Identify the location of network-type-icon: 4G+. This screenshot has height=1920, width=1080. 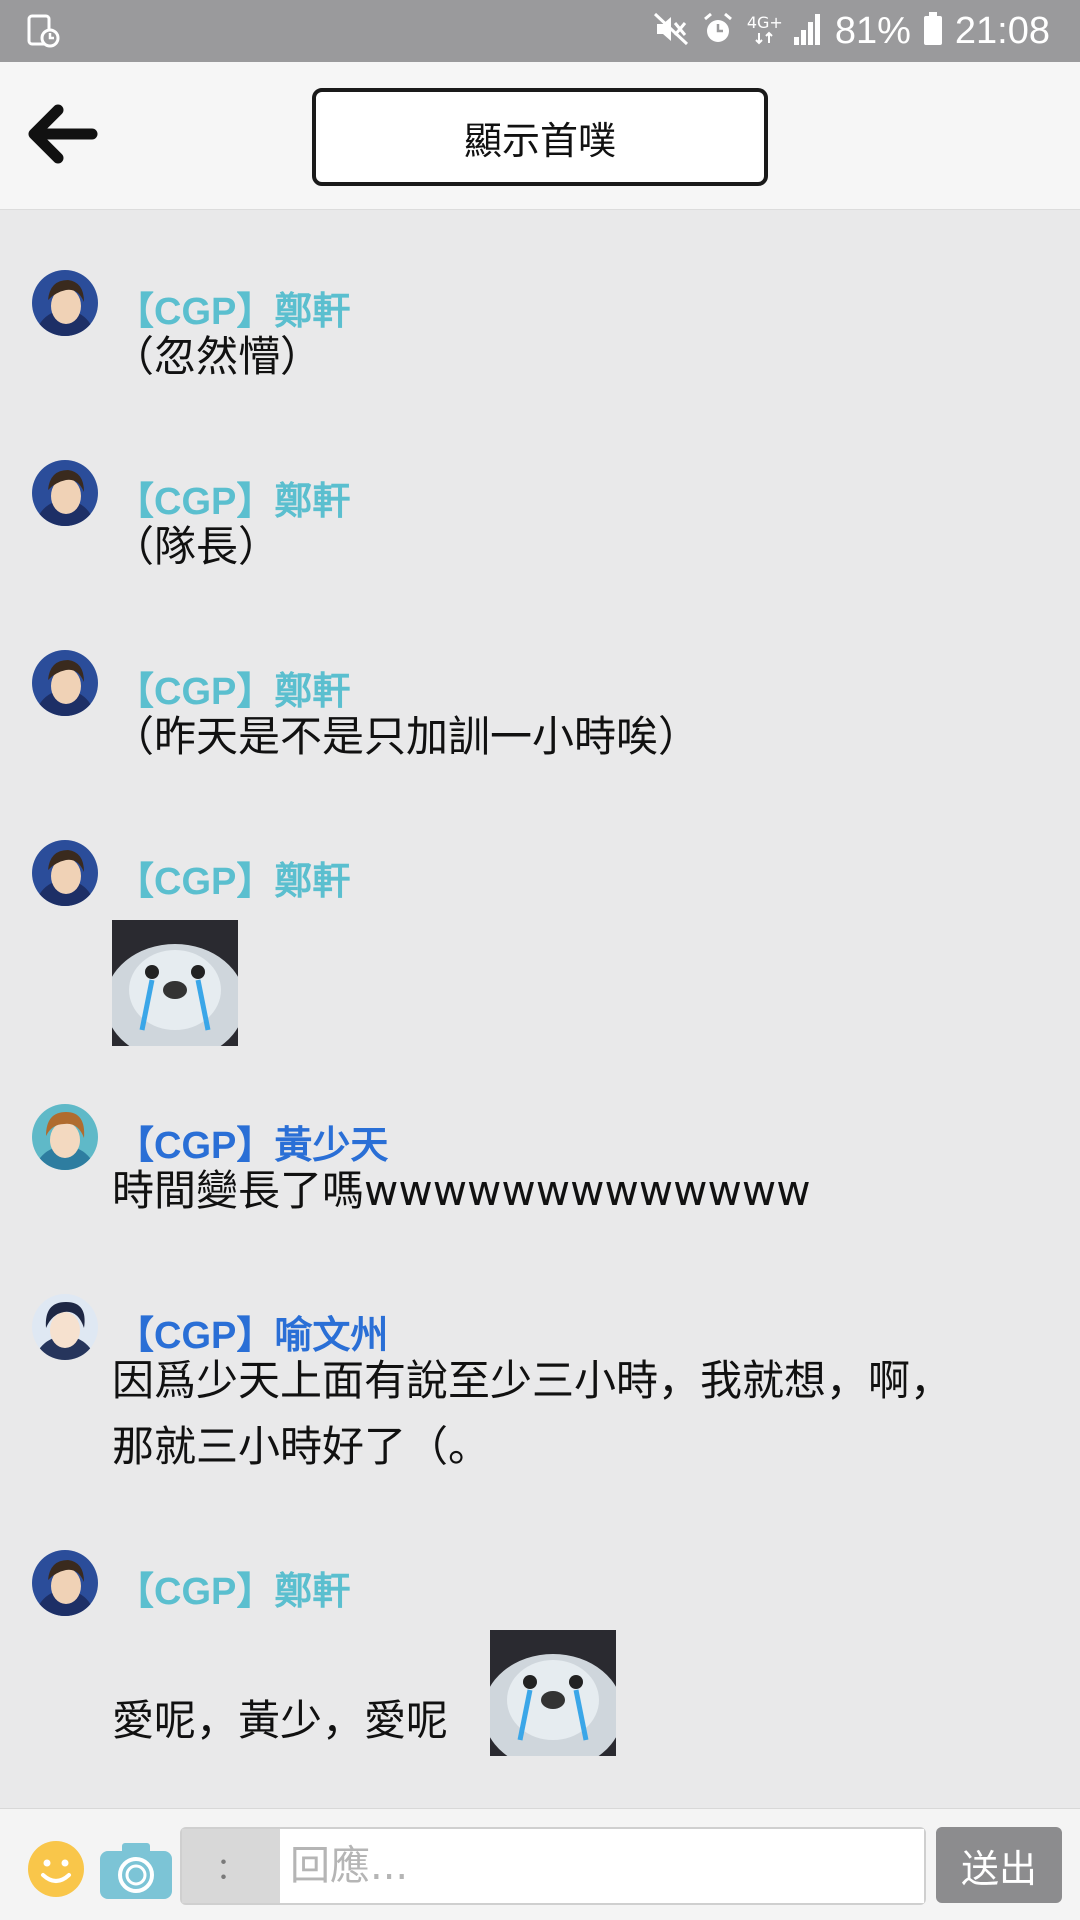
(764, 30).